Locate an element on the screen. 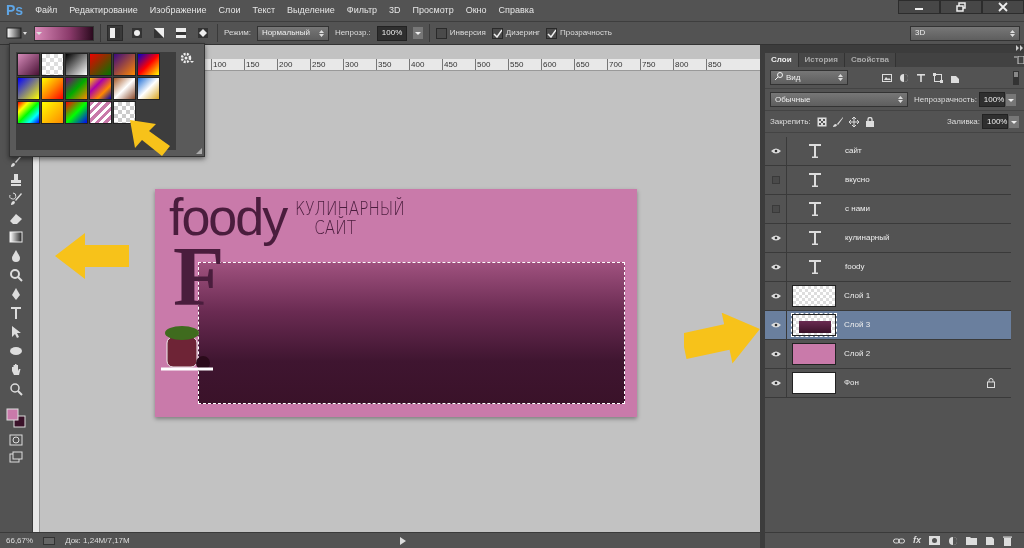  hand-icon is located at coordinates (16, 370).